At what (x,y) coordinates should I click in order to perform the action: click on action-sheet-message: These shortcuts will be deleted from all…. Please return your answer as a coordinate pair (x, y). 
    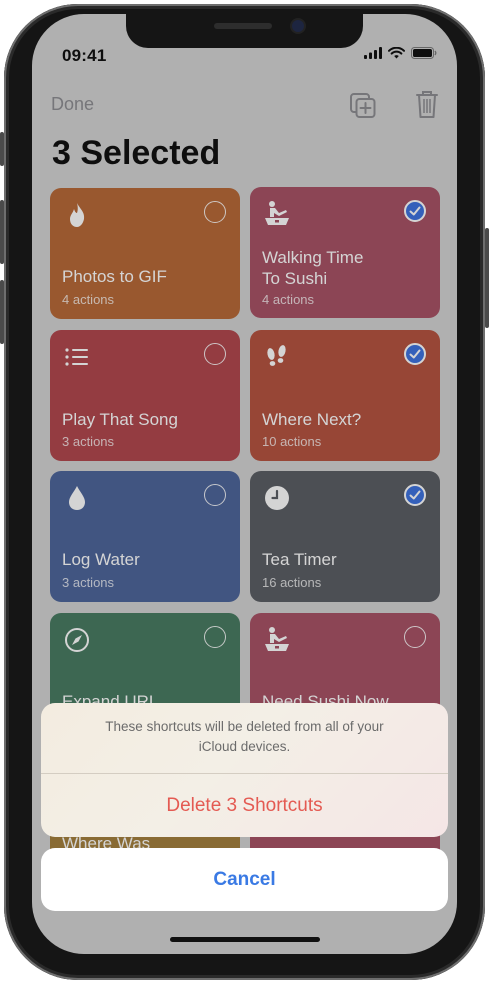
    Looking at the image, I should click on (244, 737).